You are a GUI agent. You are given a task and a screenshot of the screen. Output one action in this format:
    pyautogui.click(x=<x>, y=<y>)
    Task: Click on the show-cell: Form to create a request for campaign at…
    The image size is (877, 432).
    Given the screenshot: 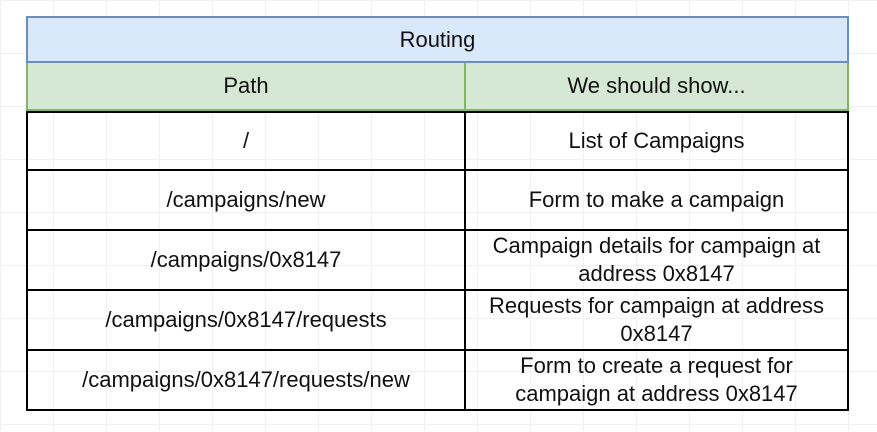 What is the action you would take?
    pyautogui.click(x=656, y=379)
    